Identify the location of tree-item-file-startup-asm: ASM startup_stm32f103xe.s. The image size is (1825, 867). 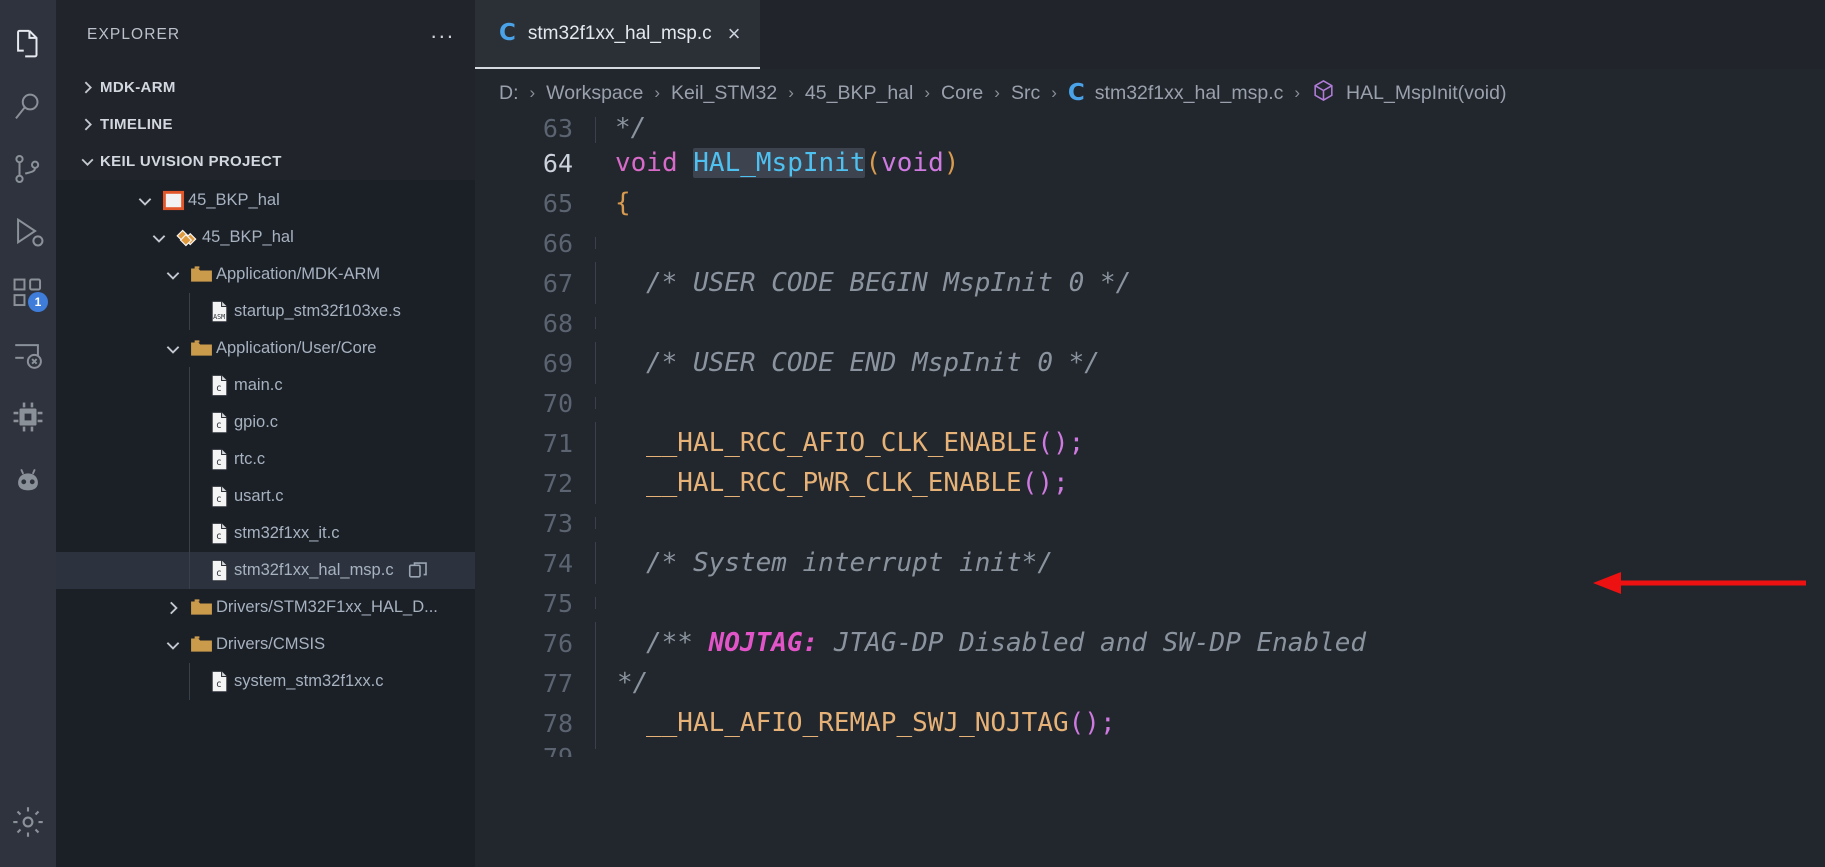
(265, 311).